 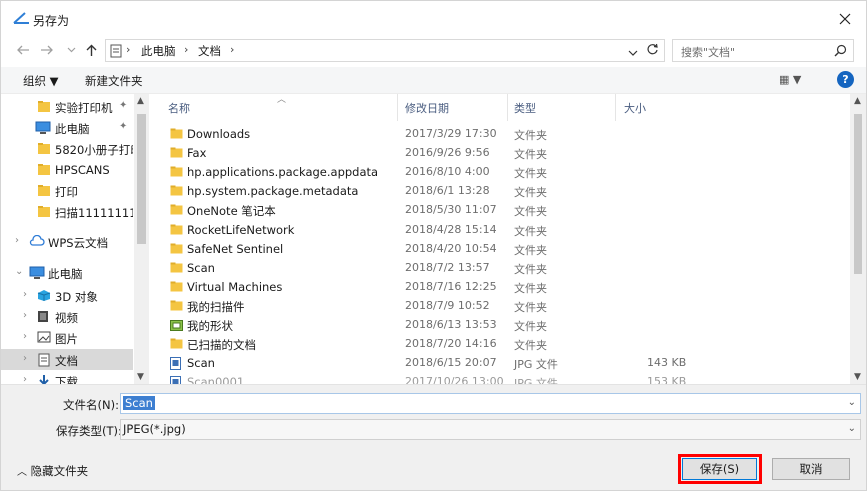 I want to click on view-options-icon: ▦ ▼, so click(x=790, y=79).